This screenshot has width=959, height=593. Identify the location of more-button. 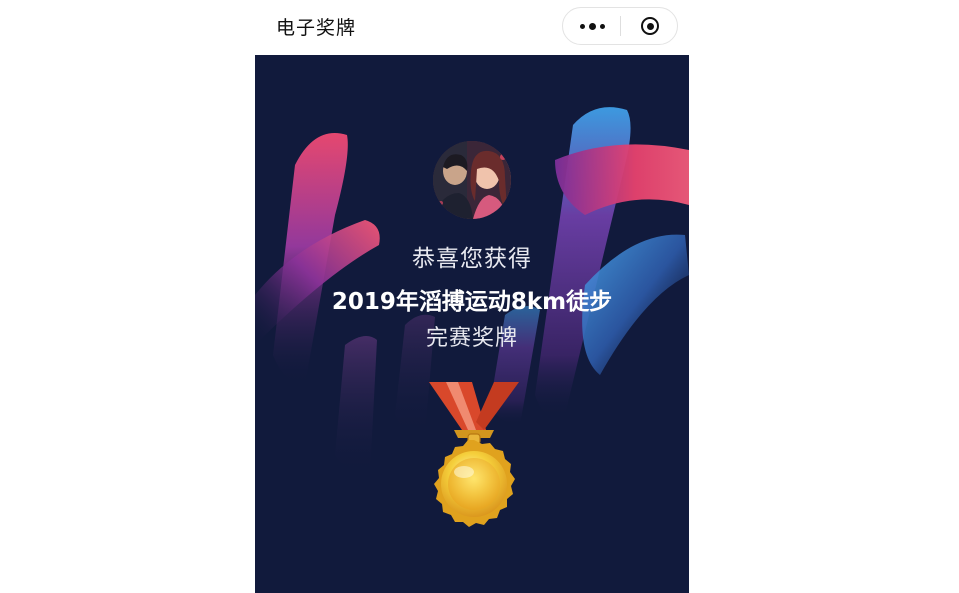
(592, 26).